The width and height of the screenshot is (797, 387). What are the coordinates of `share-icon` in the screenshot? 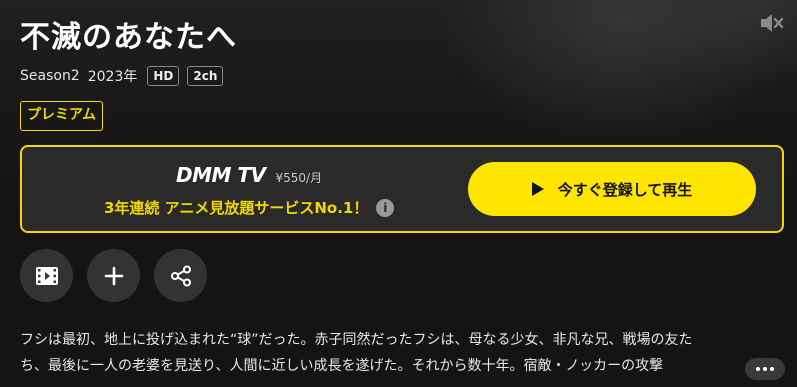 It's located at (180, 275).